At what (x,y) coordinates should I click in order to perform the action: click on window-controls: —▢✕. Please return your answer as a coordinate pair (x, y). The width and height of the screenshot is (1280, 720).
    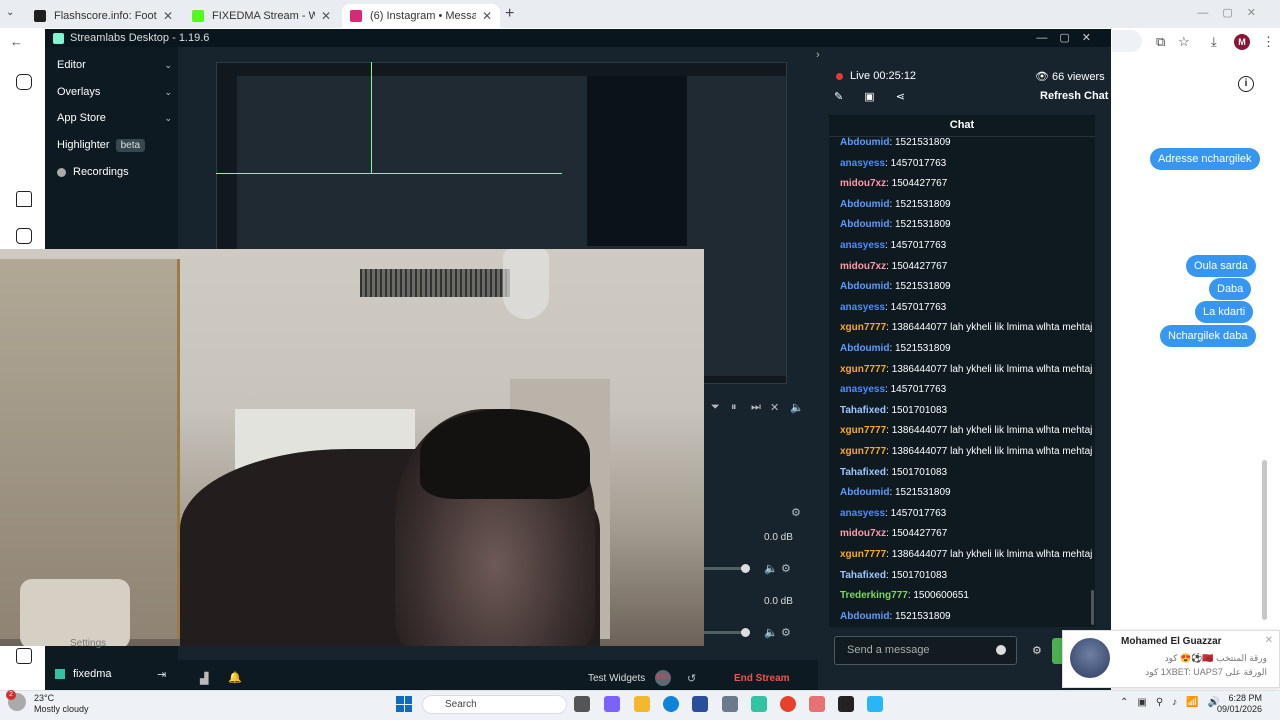
    Looking at the image, I should click on (1069, 37).